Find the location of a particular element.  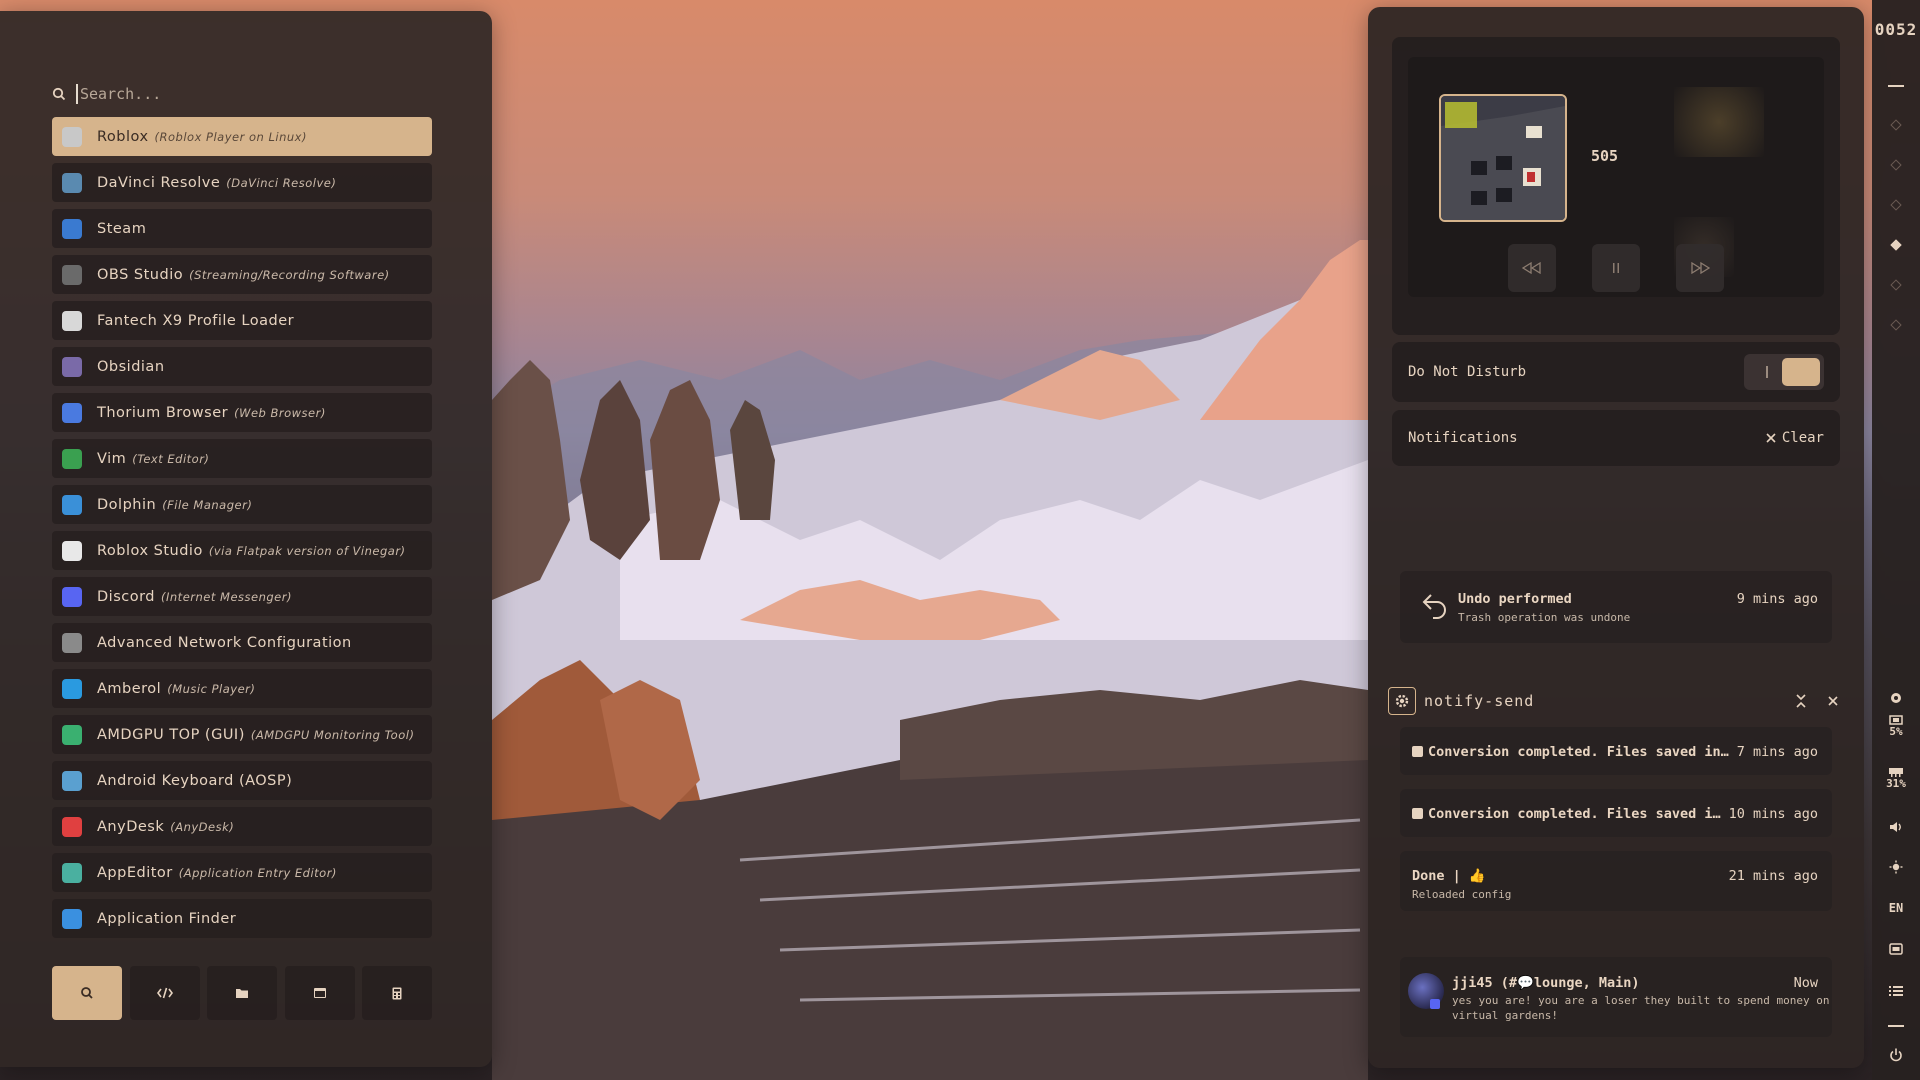

app-name: Roblox Studio is located at coordinates (150, 550).